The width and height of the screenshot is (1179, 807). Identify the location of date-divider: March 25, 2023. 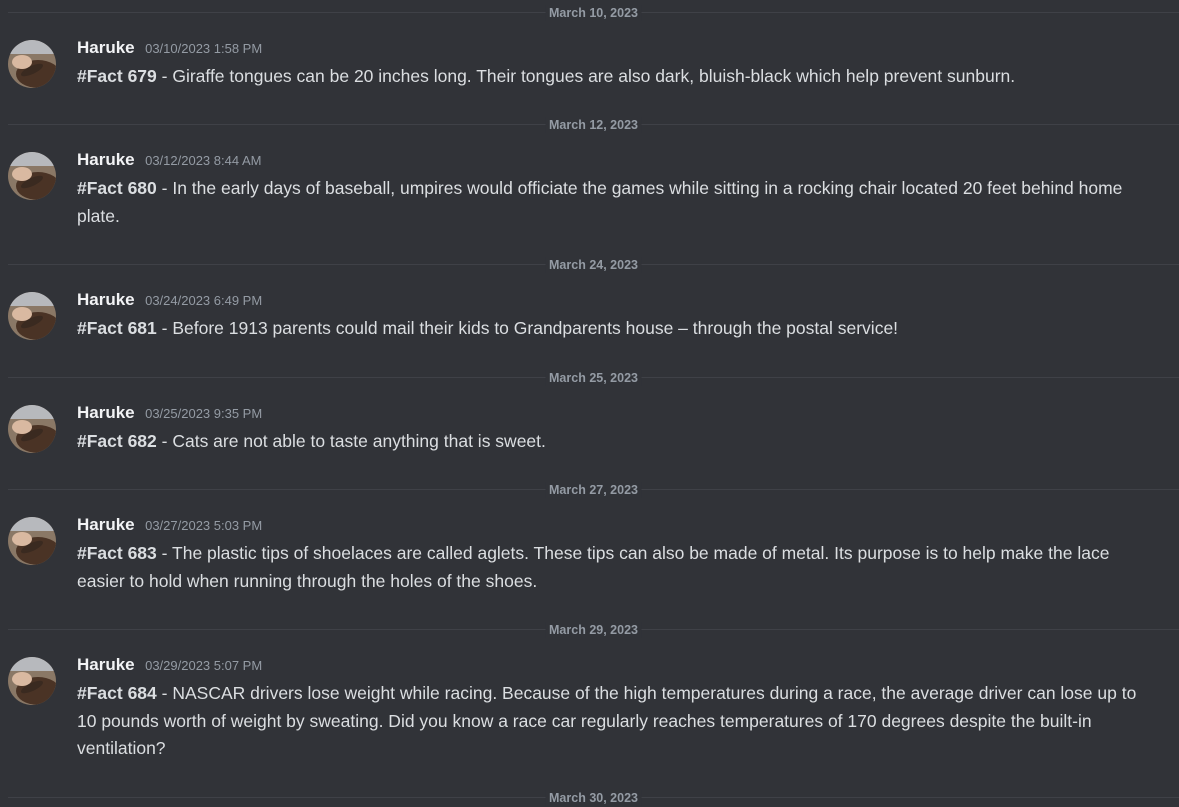
(593, 378).